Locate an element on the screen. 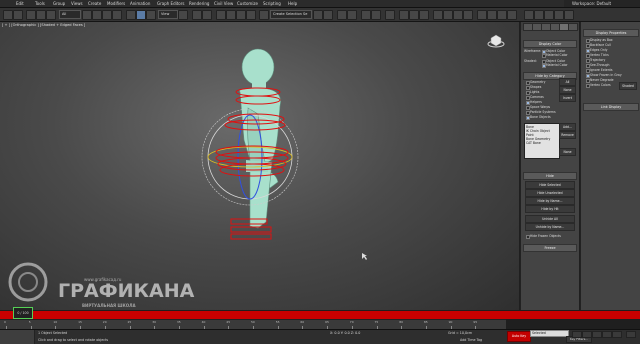 This screenshot has height=344, width=640. add-time-tag: Add Time Tag is located at coordinates (471, 340).